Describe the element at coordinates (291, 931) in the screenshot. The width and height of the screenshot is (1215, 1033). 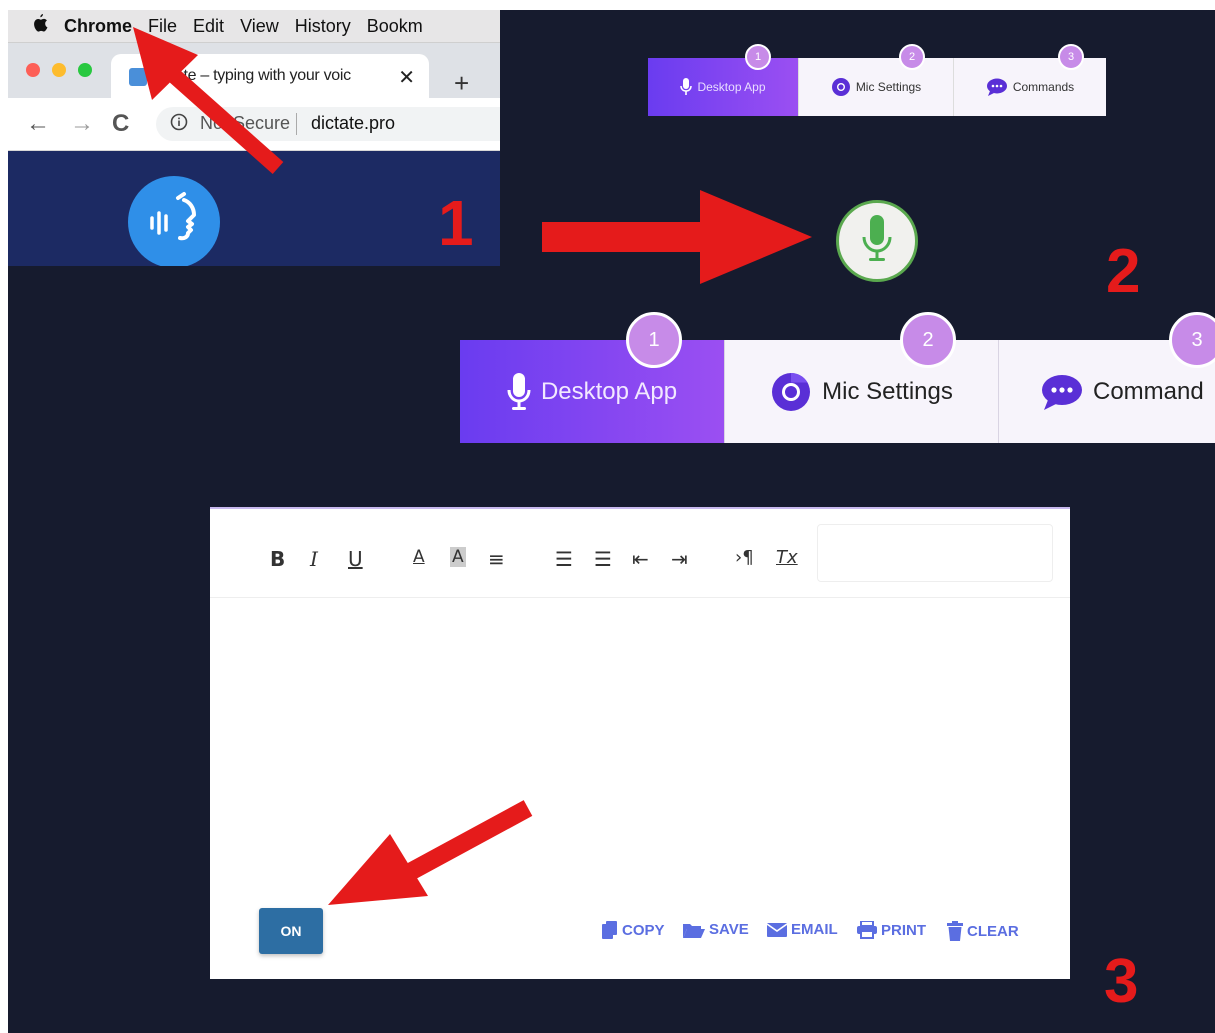
I see `on-button: ON` at that location.